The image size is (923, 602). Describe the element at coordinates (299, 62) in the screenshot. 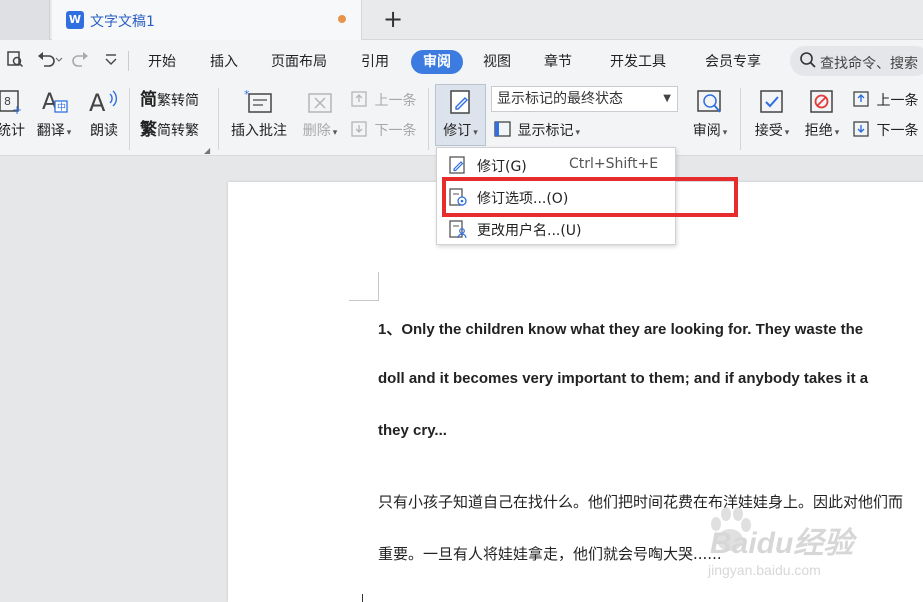

I see `menu-page-layout: 页面布局` at that location.